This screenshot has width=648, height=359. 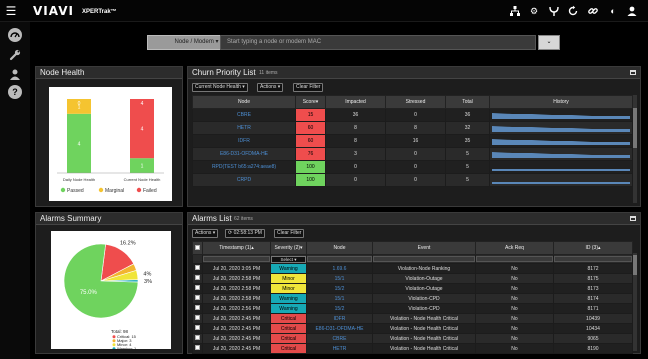 I want to click on col-stressed: Stressed, so click(x=415, y=102).